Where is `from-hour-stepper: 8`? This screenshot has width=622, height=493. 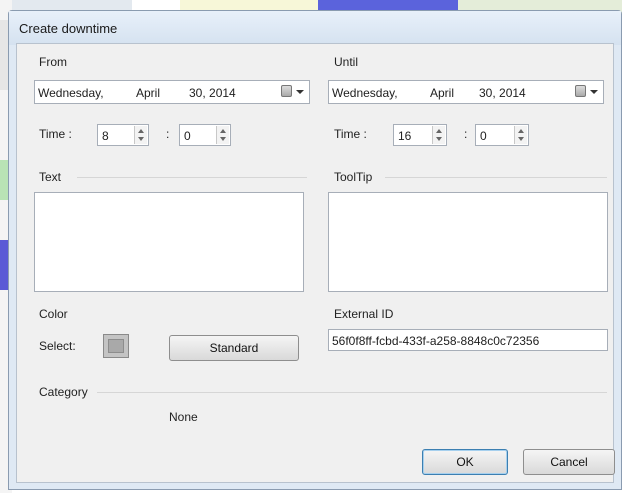 from-hour-stepper: 8 is located at coordinates (123, 135).